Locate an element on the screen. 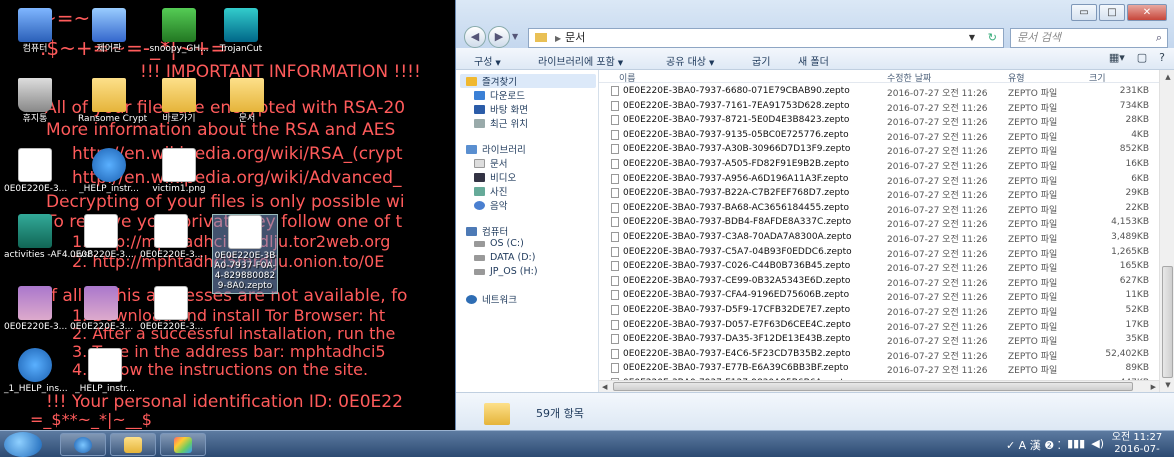 This screenshot has height=457, width=1174. nav-network: 네트워크 is located at coordinates (491, 299).